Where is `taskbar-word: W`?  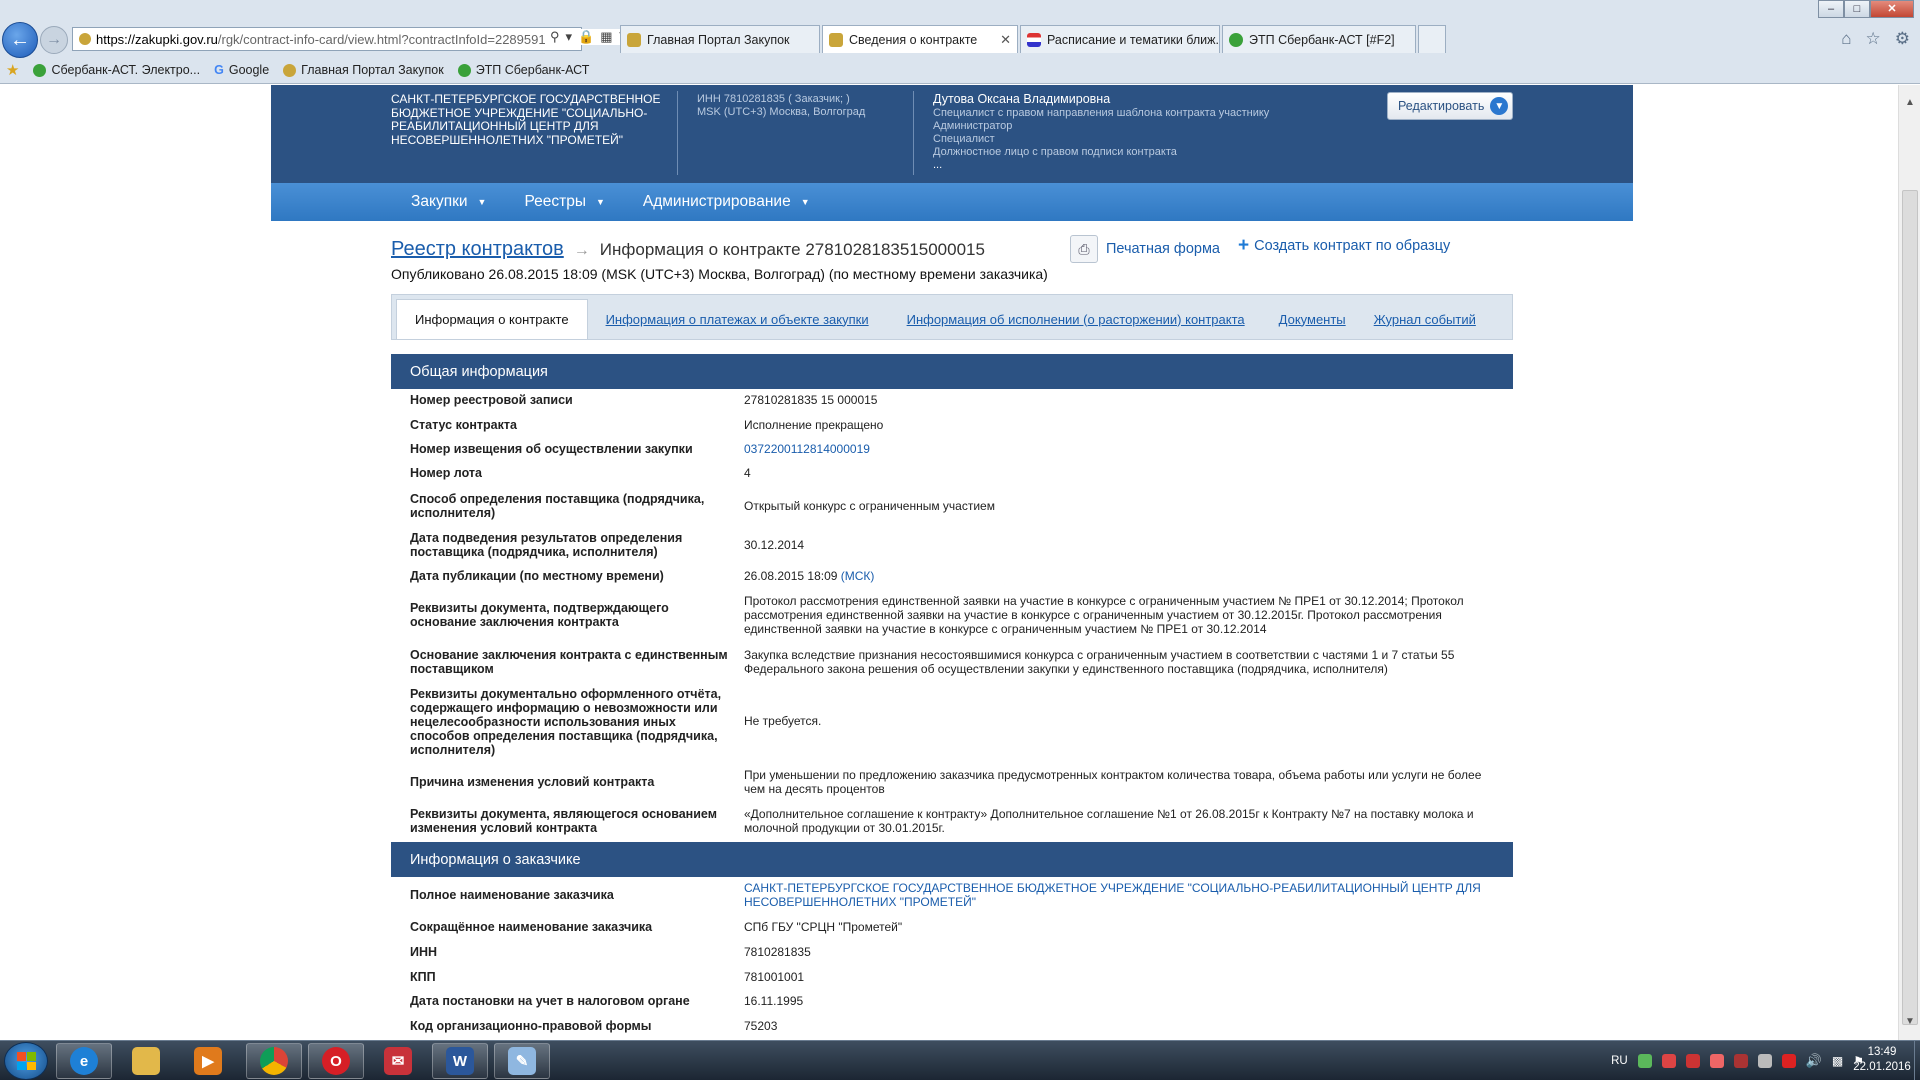
taskbar-word: W is located at coordinates (460, 1061).